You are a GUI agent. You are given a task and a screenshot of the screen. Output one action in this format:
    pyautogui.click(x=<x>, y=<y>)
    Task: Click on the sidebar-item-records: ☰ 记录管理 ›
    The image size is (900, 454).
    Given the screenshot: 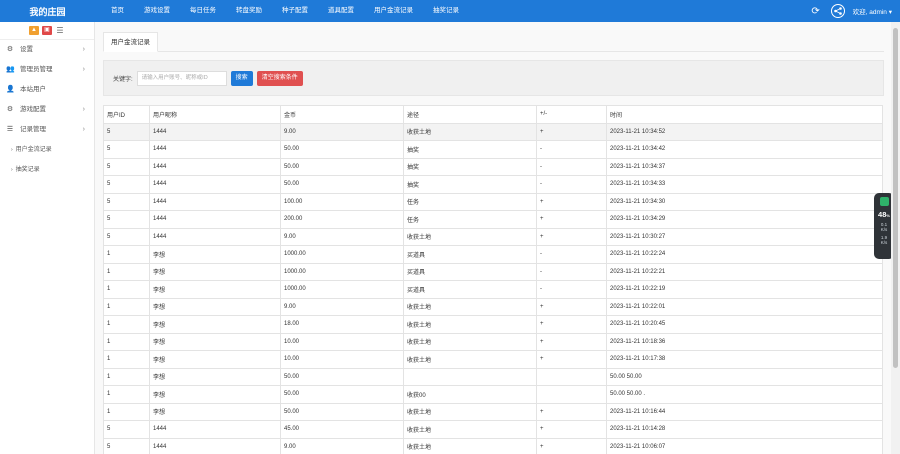 What is the action you would take?
    pyautogui.click(x=47, y=130)
    